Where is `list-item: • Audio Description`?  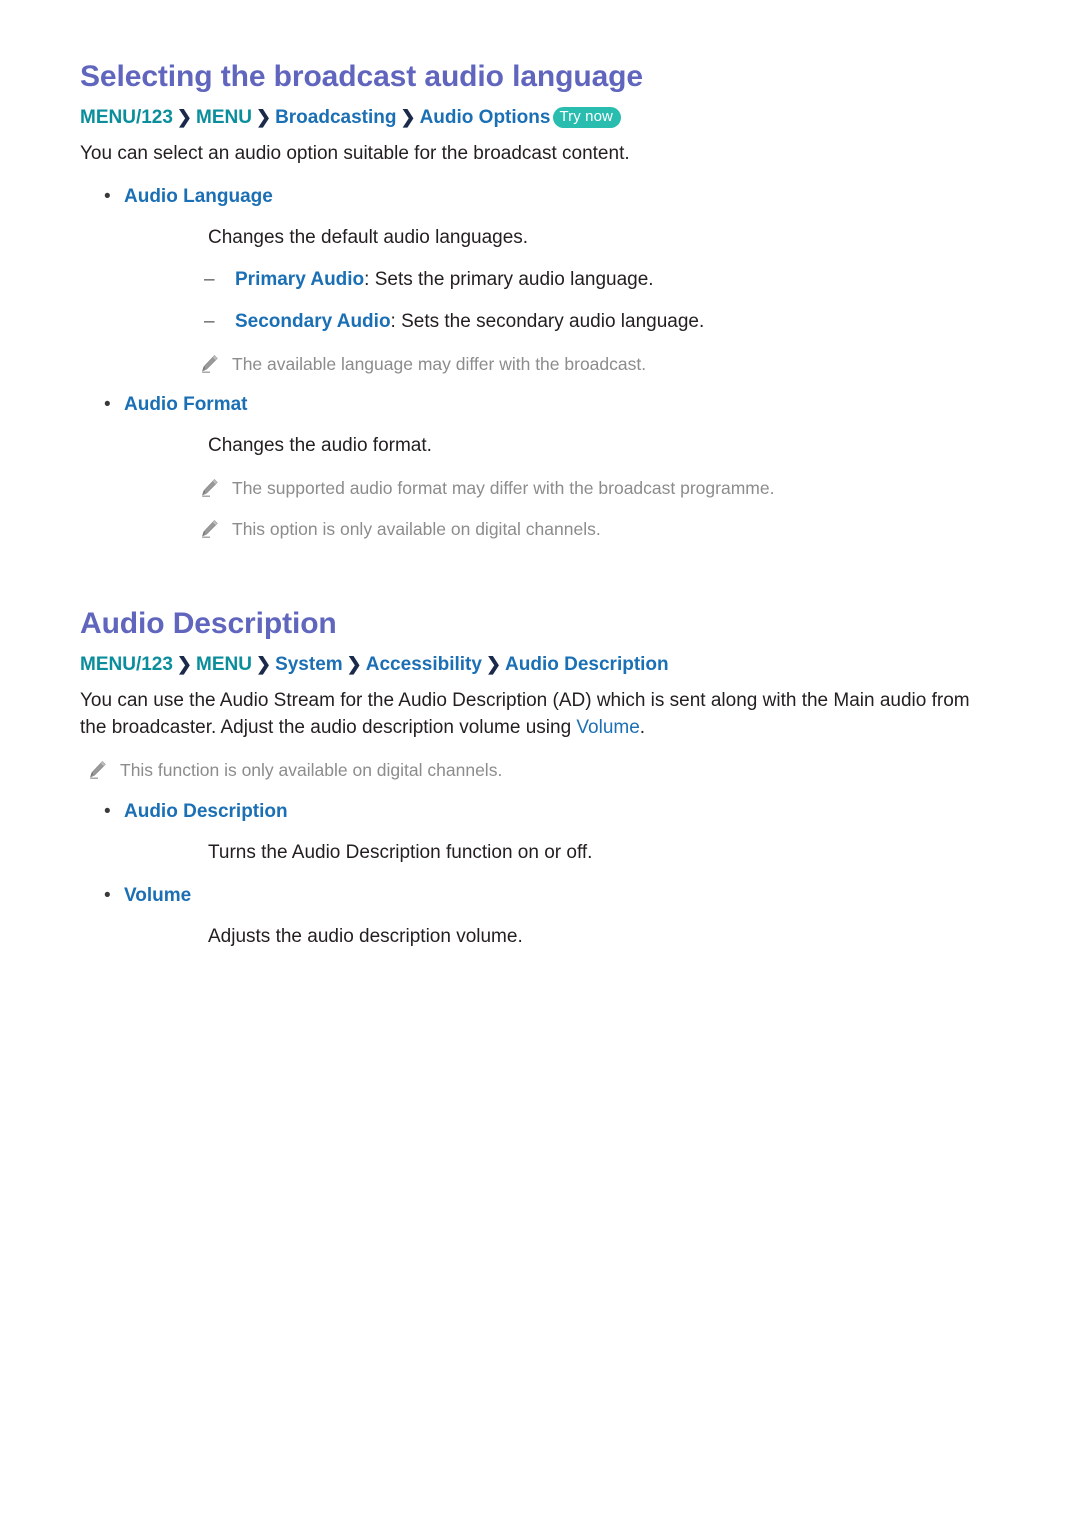
list-item: • Audio Description is located at coordinates (540, 812).